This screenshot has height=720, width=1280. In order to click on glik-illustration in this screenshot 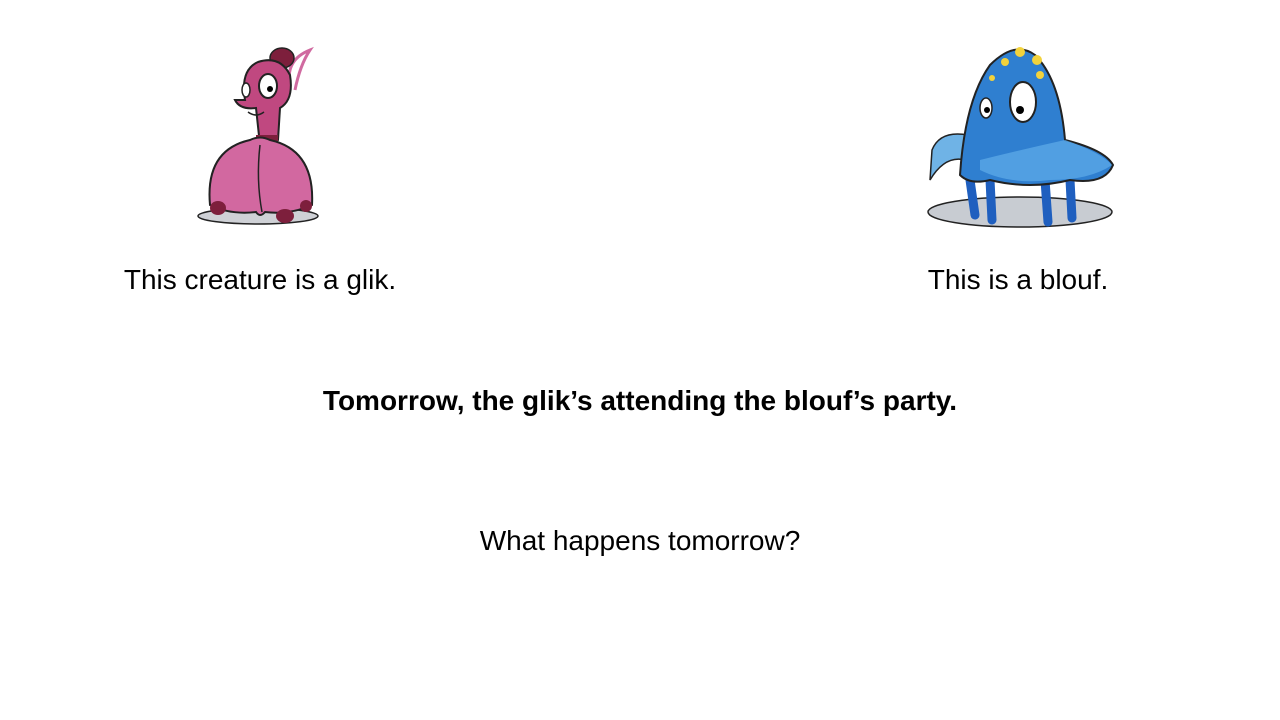, I will do `click(258, 135)`.